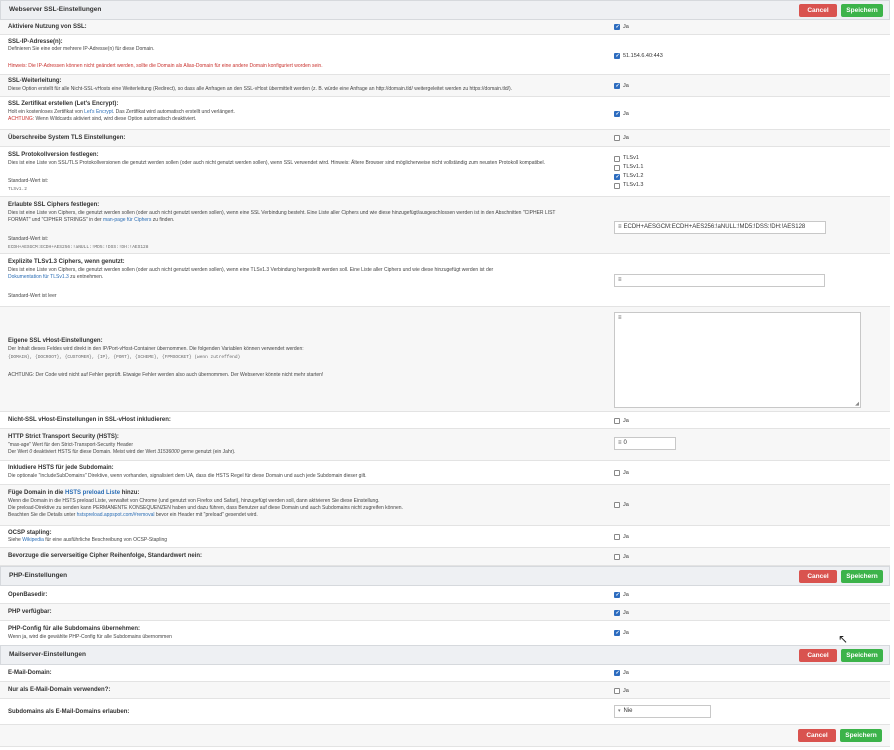 The image size is (894, 750). What do you see at coordinates (857, 404) in the screenshot?
I see `resize-handle-icon: ◢` at bounding box center [857, 404].